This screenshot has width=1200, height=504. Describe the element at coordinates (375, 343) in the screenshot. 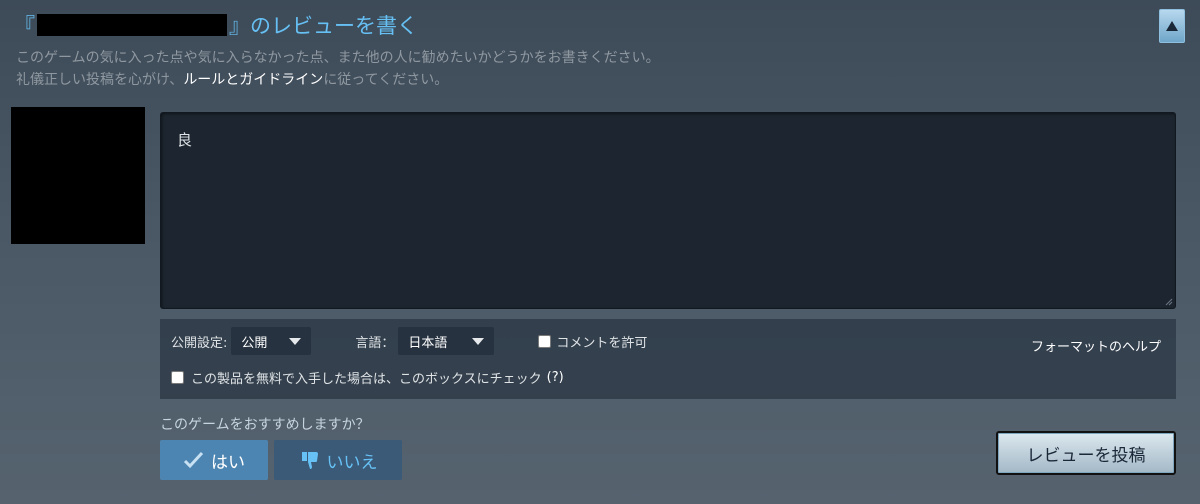

I see `language-label: 言語：` at that location.